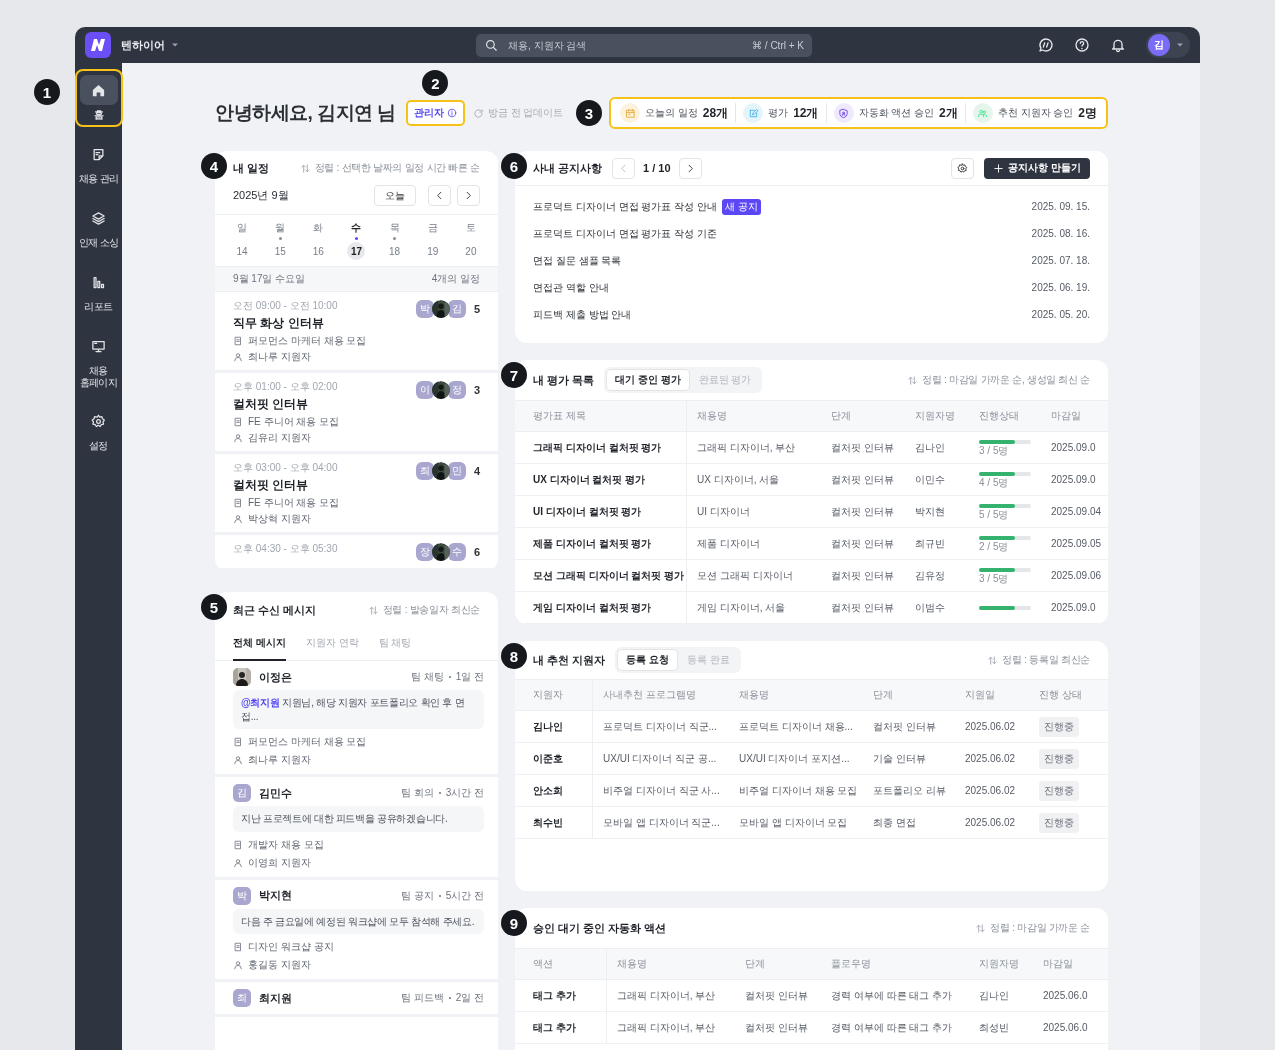 This screenshot has width=1275, height=1050. Describe the element at coordinates (625, 233) in the screenshot. I see `notice-title: 프로덕트 디자이너 면접 평가표 작성 기준` at that location.